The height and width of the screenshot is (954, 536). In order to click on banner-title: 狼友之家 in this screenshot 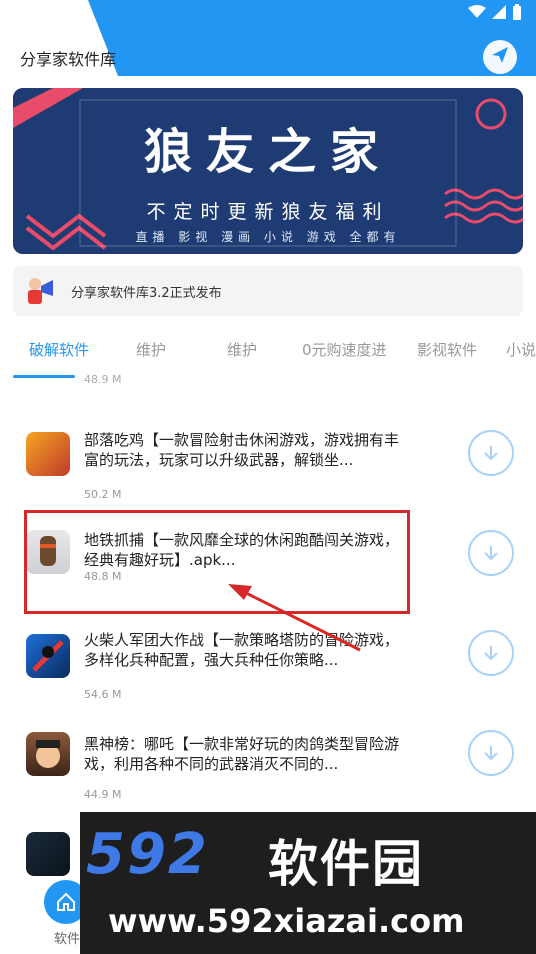, I will do `click(267, 152)`.